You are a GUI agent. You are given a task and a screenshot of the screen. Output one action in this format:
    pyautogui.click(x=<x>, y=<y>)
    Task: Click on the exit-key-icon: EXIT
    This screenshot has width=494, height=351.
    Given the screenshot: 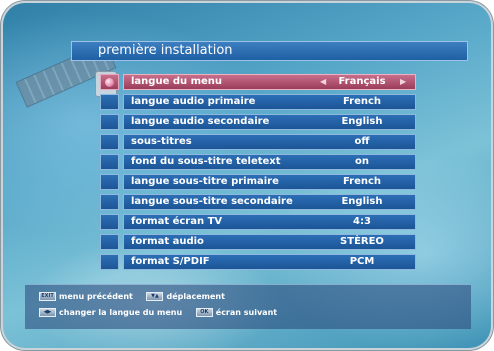 What is the action you would take?
    pyautogui.click(x=47, y=296)
    